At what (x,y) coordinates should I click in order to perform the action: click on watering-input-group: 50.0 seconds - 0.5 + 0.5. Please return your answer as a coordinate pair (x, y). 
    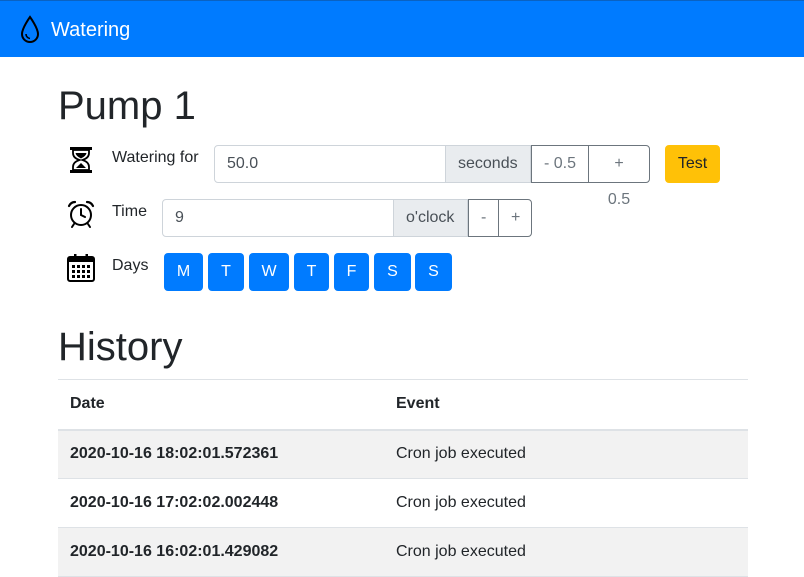
    Looking at the image, I should click on (432, 176).